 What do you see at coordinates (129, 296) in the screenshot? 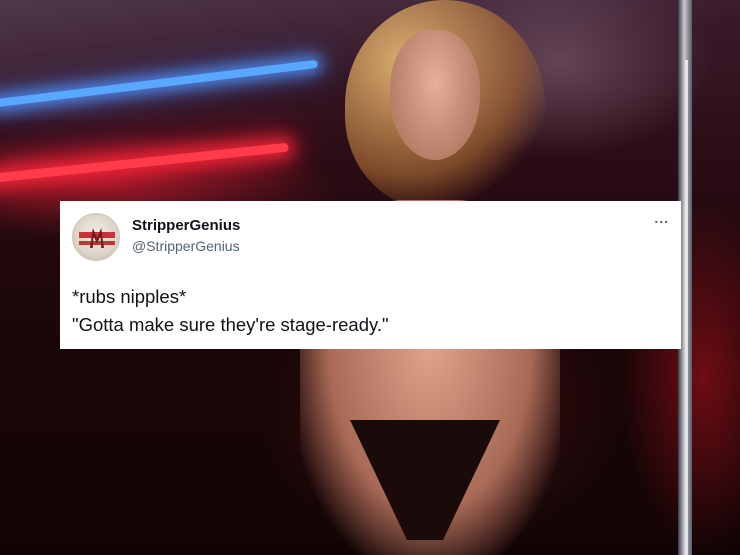
I see `tweet-line: *rubs nipples*` at bounding box center [129, 296].